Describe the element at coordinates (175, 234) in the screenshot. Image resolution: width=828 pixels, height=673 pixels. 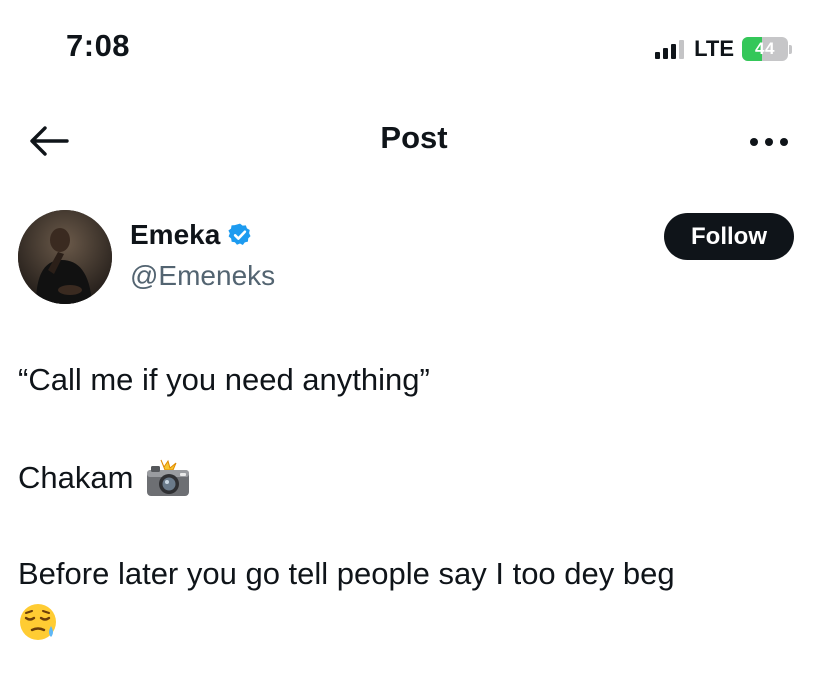
I see `author-name-text: Emeka` at that location.